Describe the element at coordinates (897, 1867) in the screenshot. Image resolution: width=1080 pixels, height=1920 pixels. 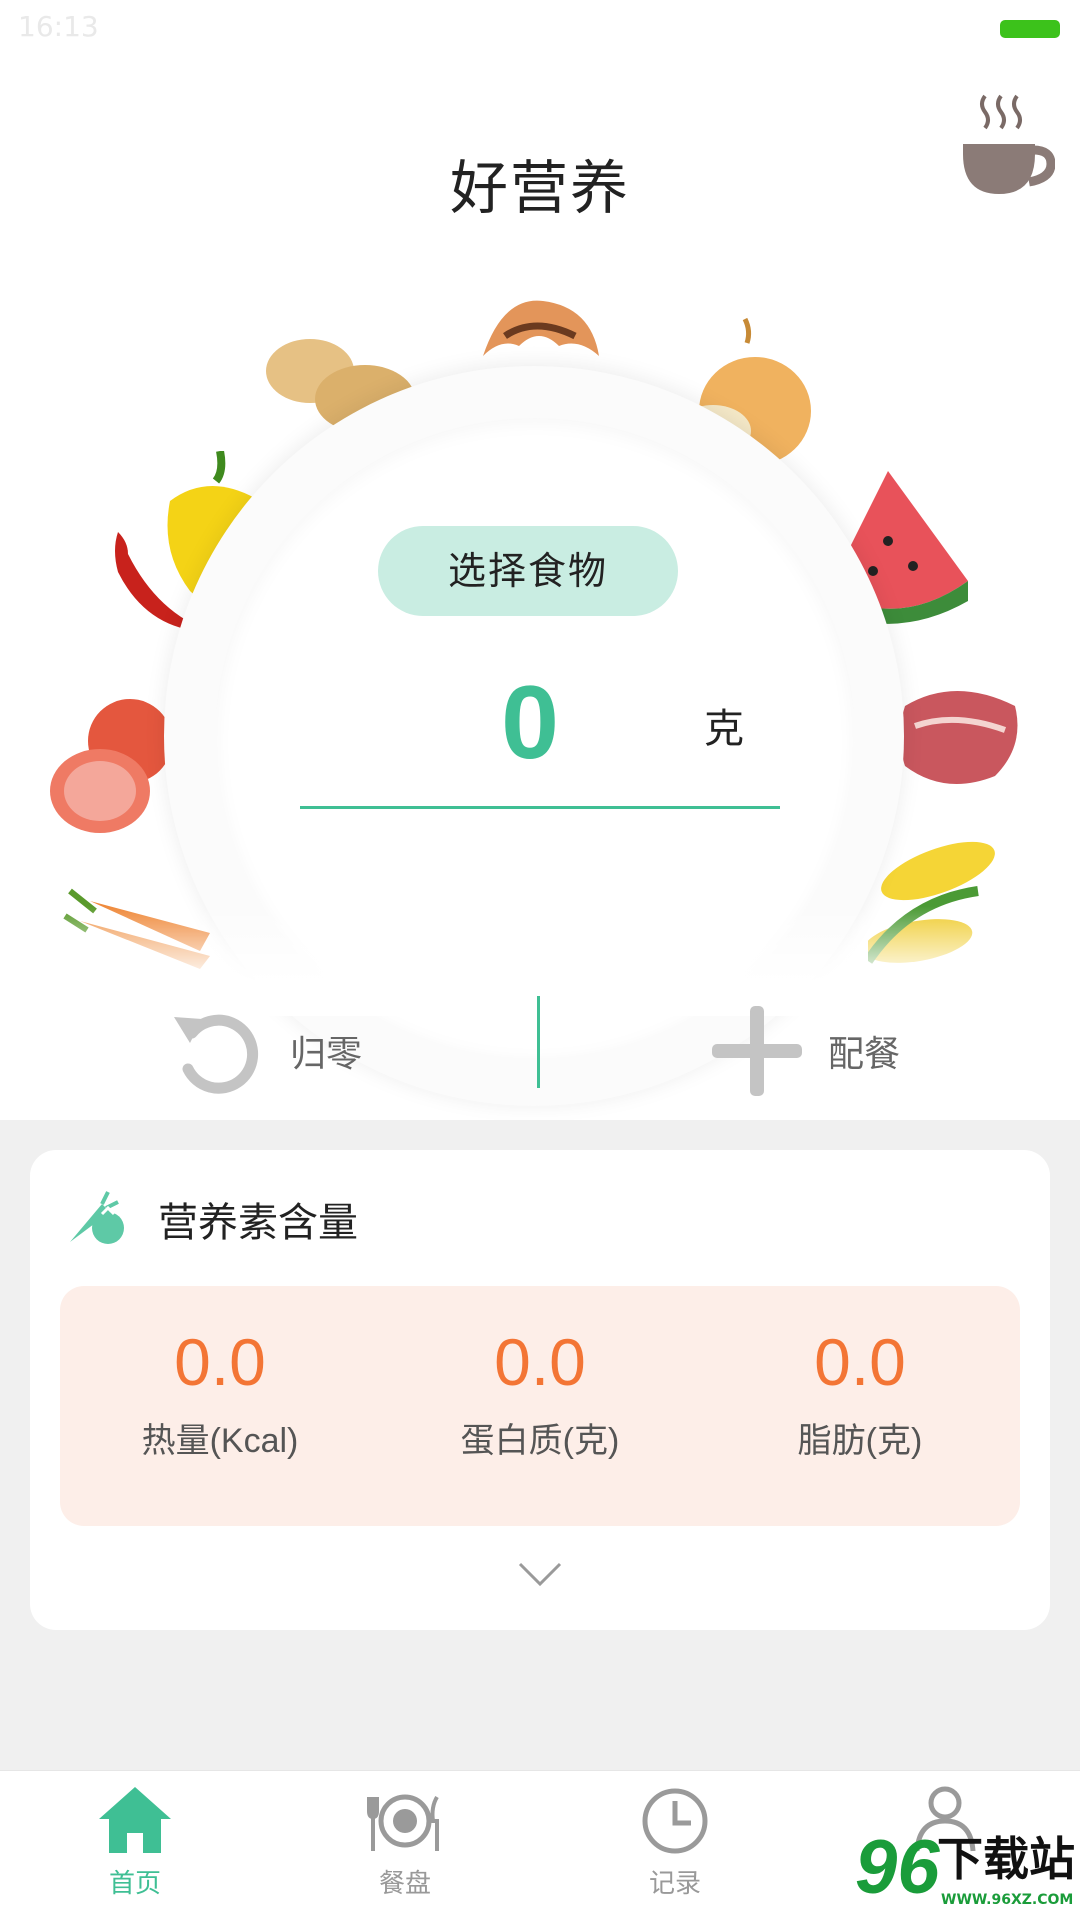
I see `watermark-number: 96` at that location.